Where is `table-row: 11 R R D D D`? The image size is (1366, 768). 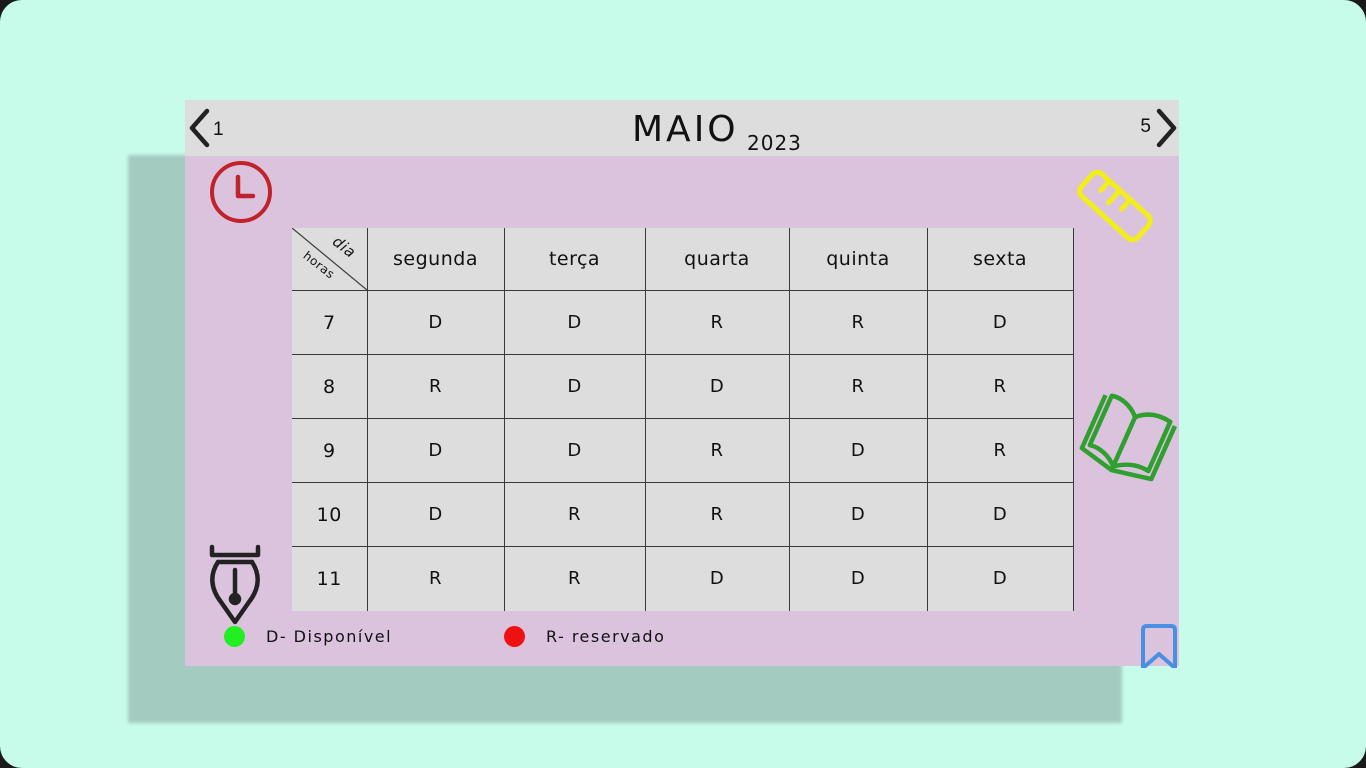
table-row: 11 R R D D D is located at coordinates (683, 578).